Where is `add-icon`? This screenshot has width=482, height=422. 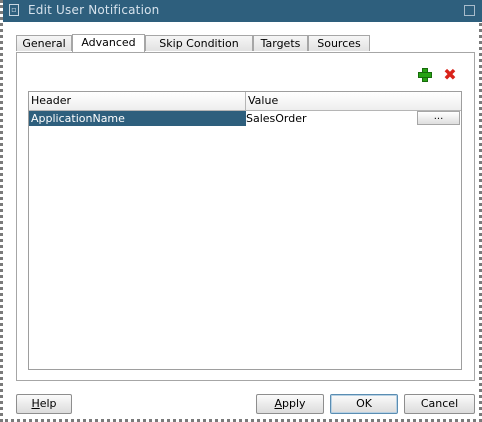
add-icon is located at coordinates (425, 75).